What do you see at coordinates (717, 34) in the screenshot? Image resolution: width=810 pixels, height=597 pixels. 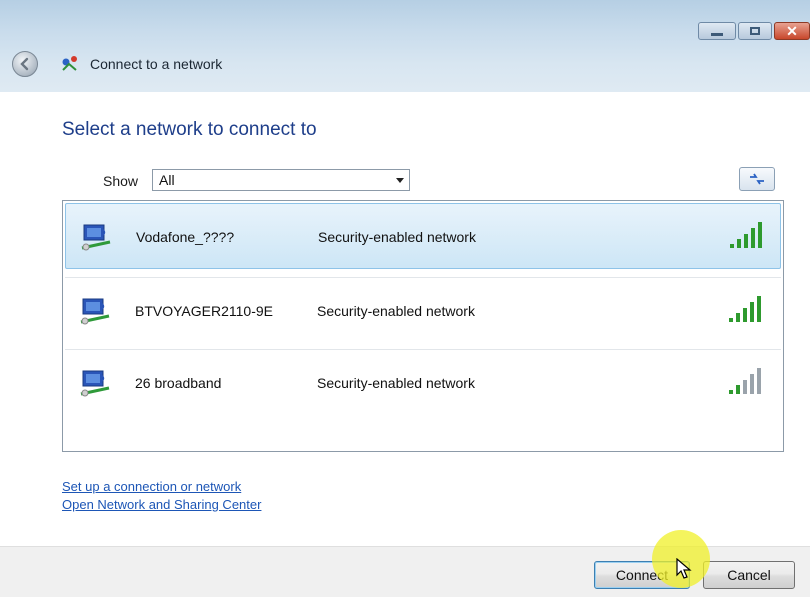 I see `minimize-icon` at bounding box center [717, 34].